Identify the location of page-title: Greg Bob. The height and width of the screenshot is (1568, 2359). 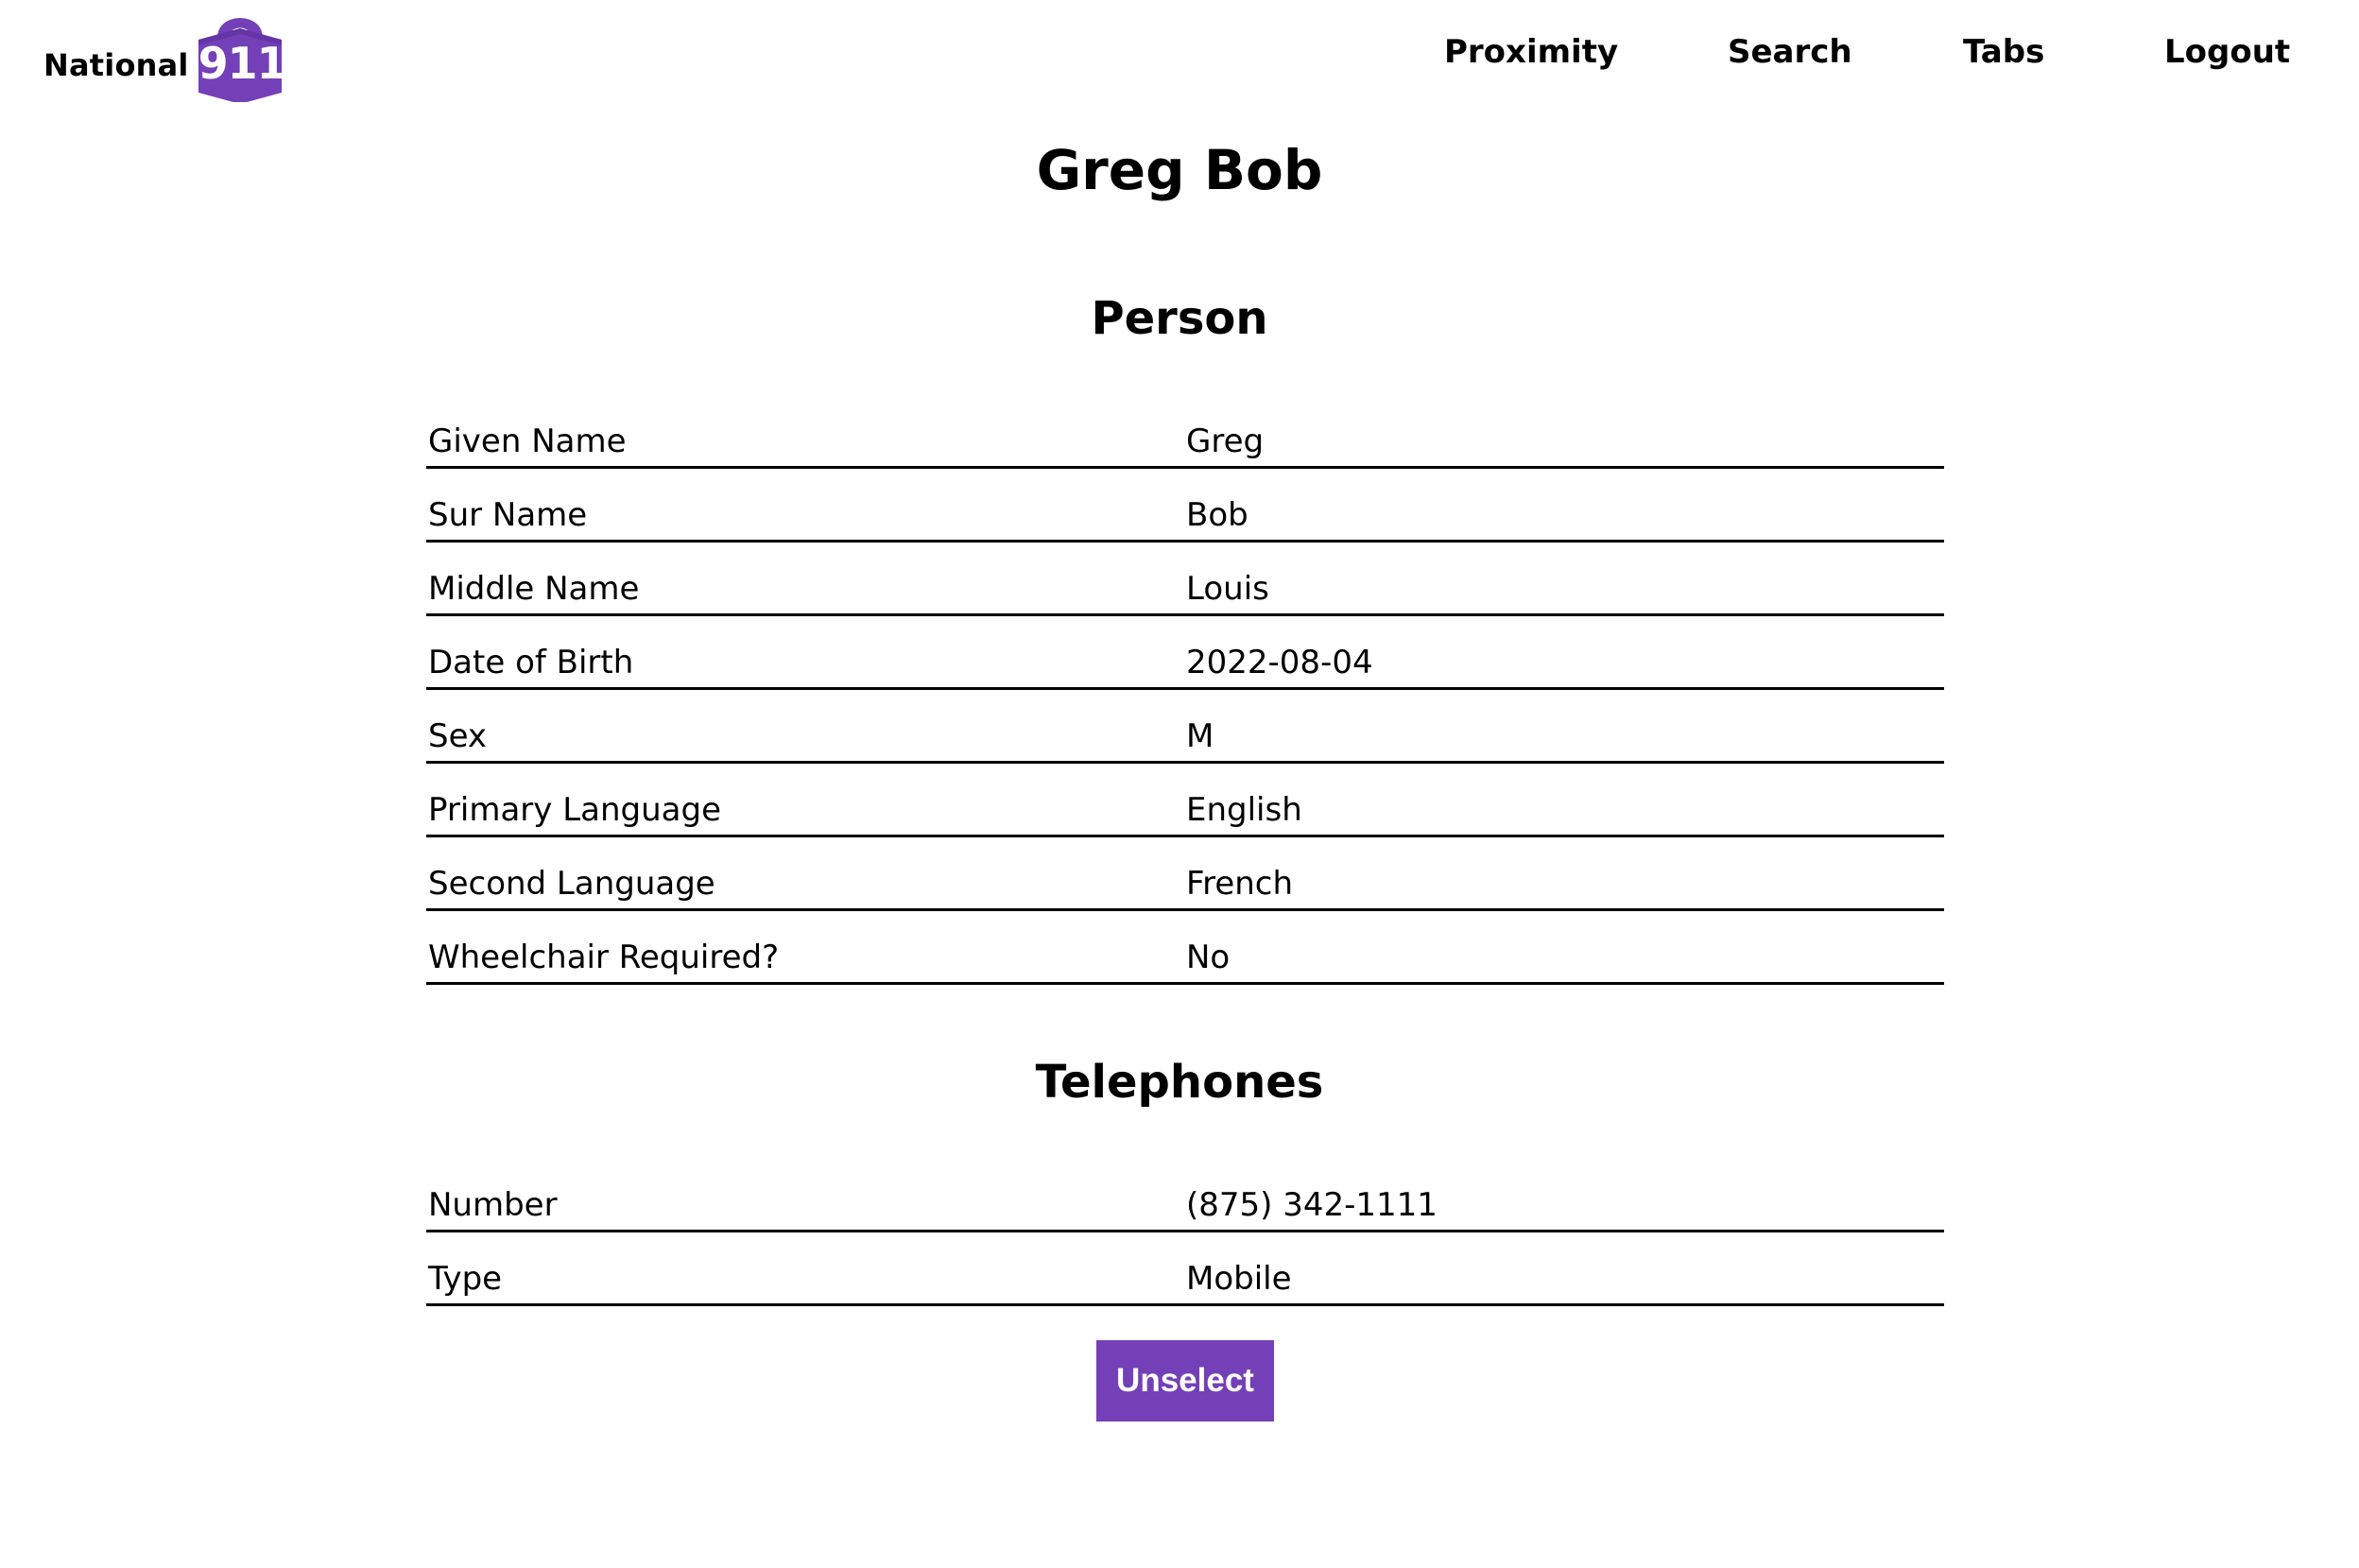
(1179, 170).